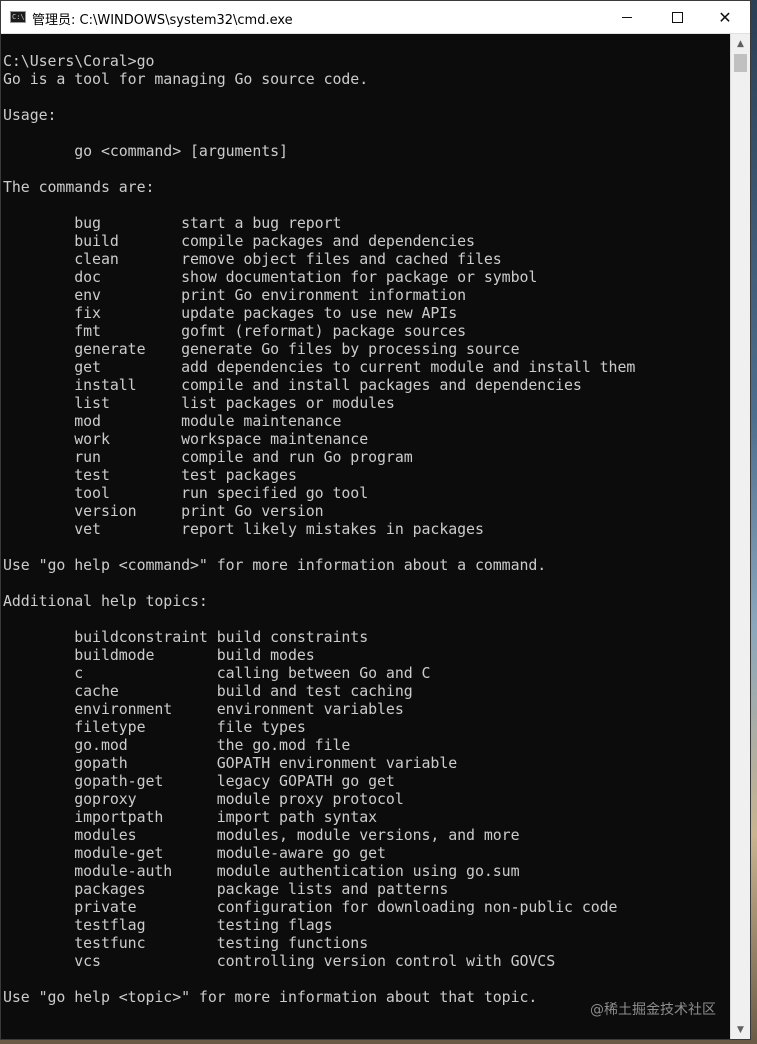 The height and width of the screenshot is (1044, 757). Describe the element at coordinates (163, 511) in the screenshot. I see `console-line: version print Go version` at that location.